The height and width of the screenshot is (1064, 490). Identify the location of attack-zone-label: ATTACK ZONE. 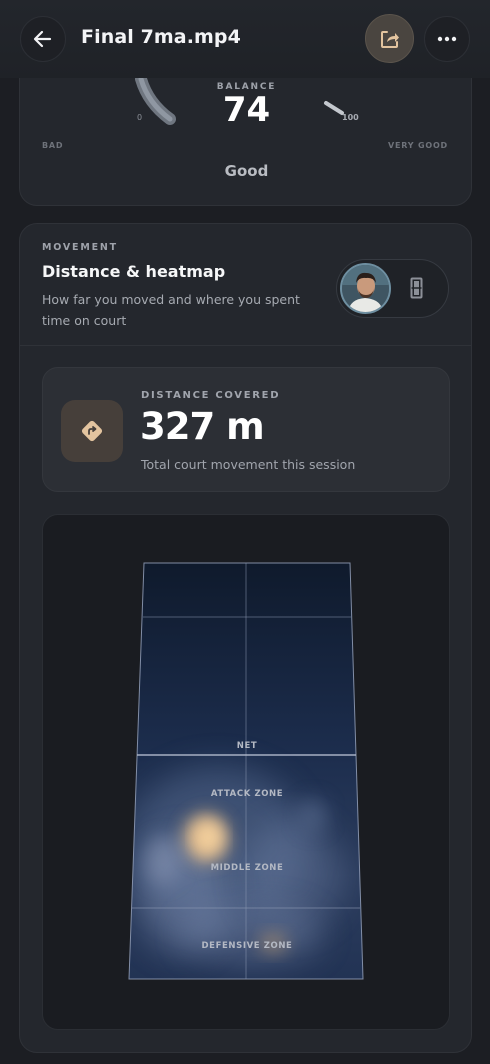
(247, 794).